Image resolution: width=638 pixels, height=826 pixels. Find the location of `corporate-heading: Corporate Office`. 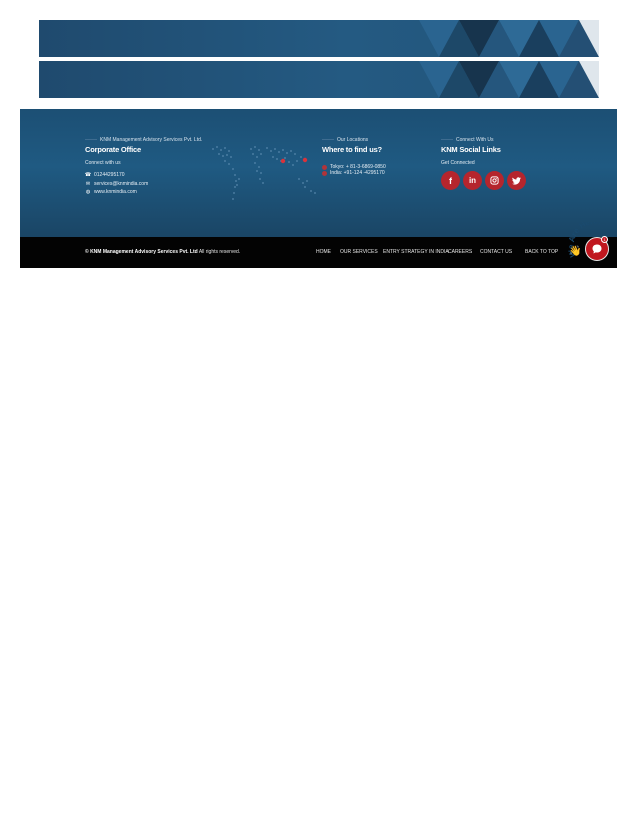

corporate-heading: Corporate Office is located at coordinates (113, 149).